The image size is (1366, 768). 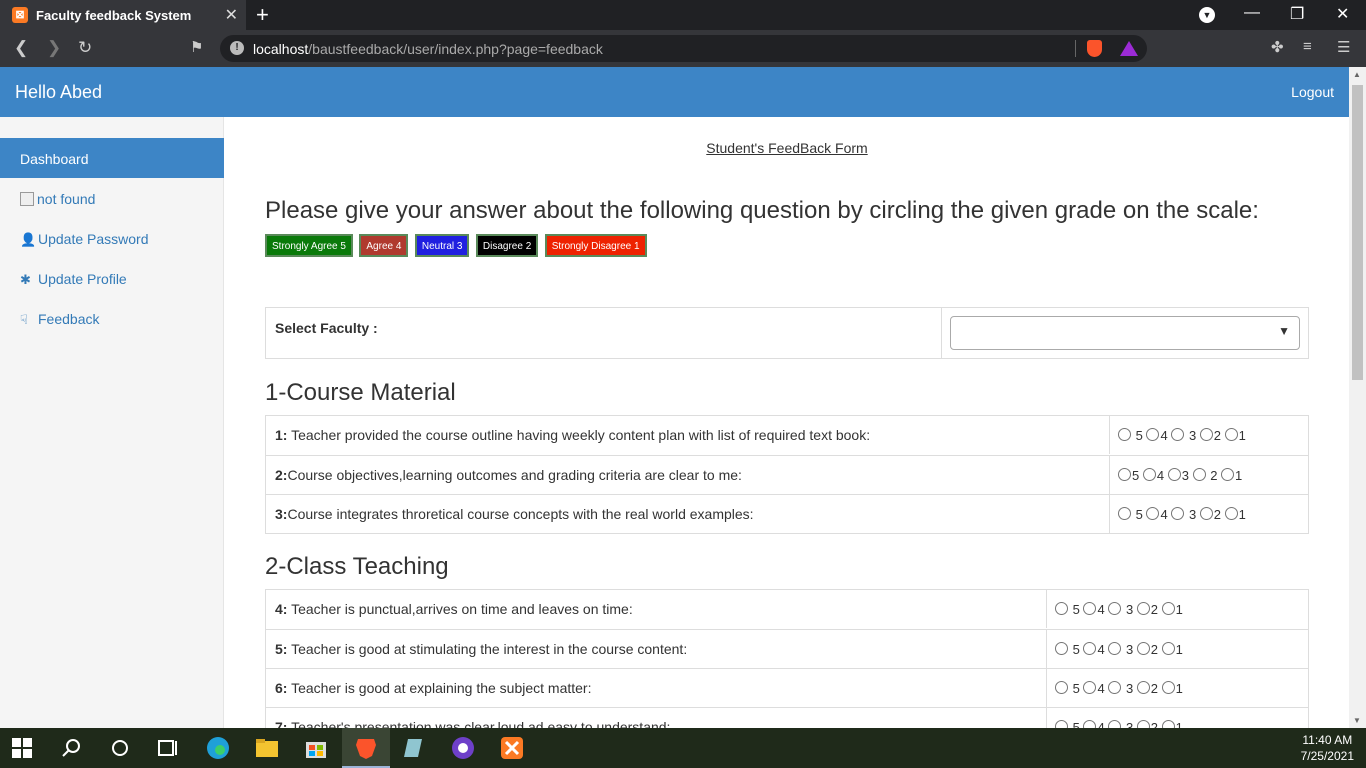 I want to click on close-tab-icon: ✕, so click(x=231, y=15).